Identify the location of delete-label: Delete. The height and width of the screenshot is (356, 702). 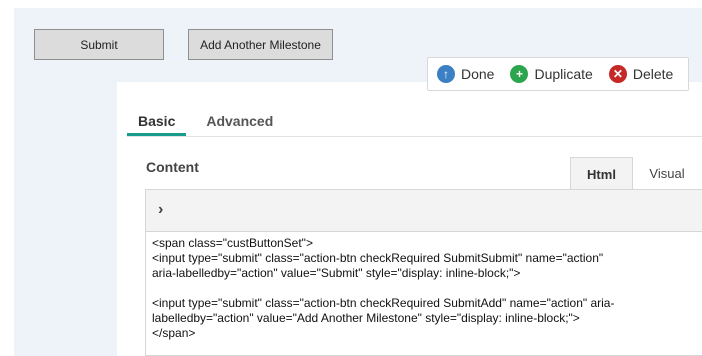
(653, 74).